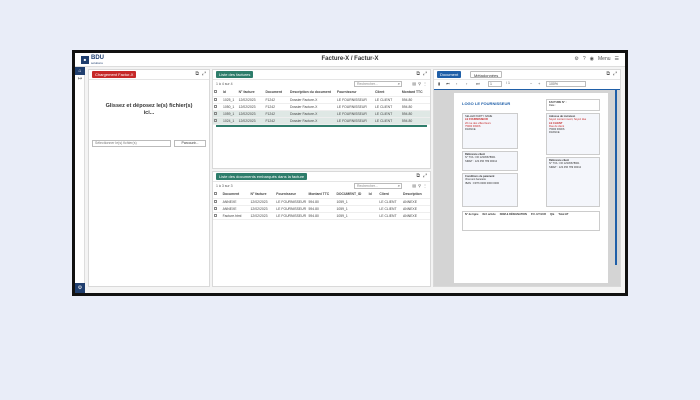 The image size is (700, 400). What do you see at coordinates (486, 103) in the screenshot?
I see `document-logo-text: LOGO LE FOURNISSEUR` at bounding box center [486, 103].